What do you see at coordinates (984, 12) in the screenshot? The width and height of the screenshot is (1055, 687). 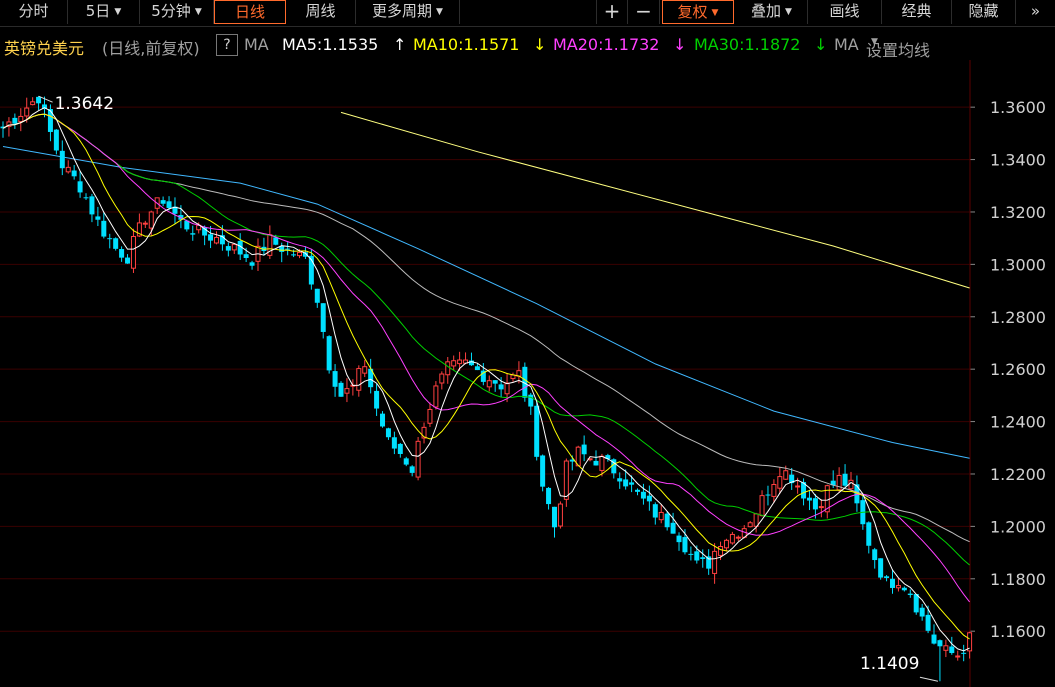 I see `hide-button: 隐藏` at bounding box center [984, 12].